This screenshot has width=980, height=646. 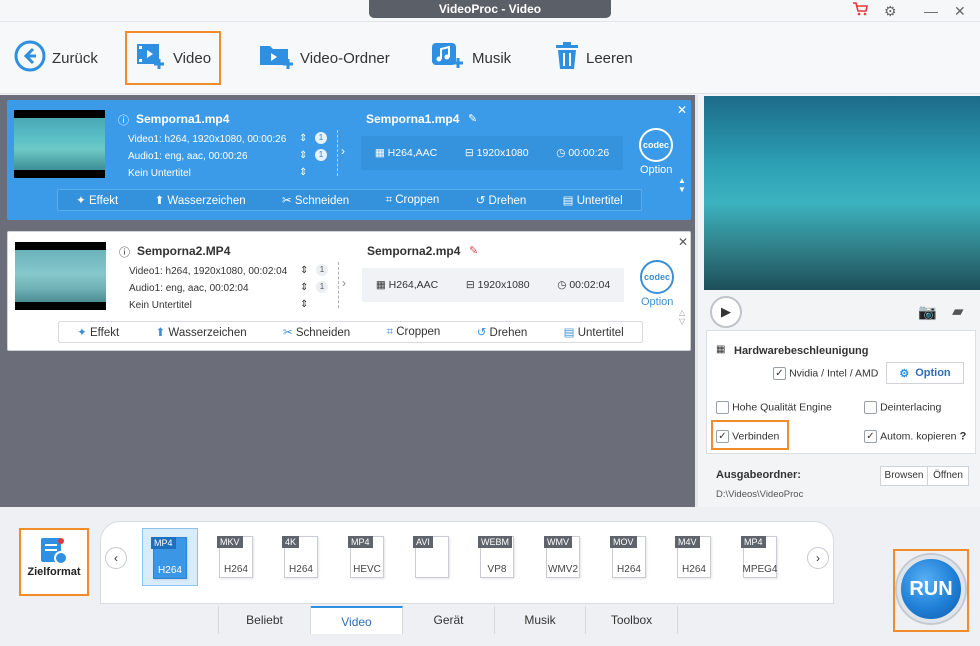 I want to click on browse-button: Browsen, so click(x=904, y=476).